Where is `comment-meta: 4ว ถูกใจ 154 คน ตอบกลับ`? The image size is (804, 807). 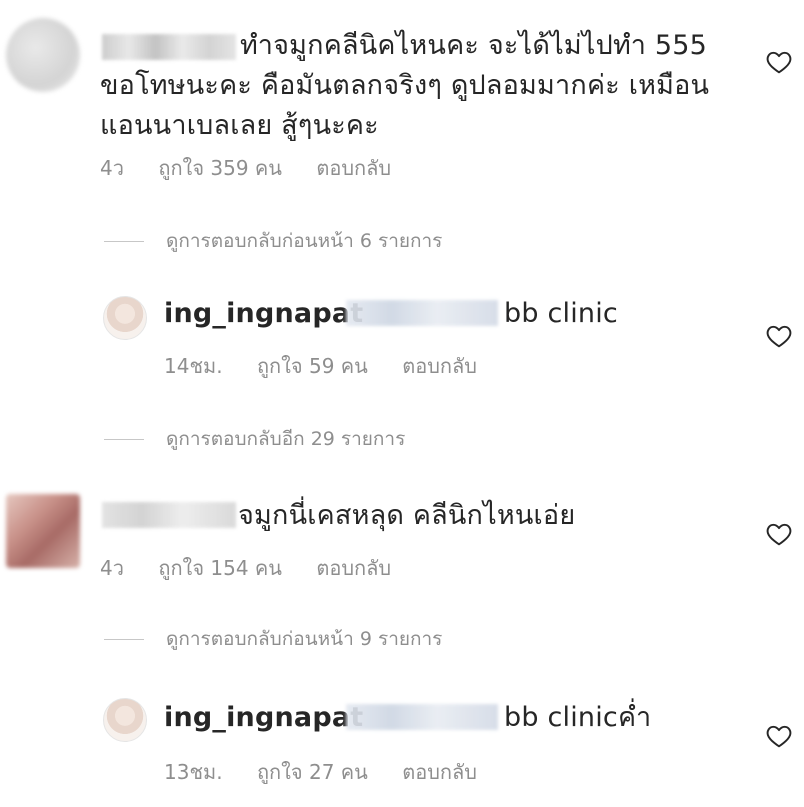
comment-meta: 4ว ถูกใจ 154 คน ตอบกลับ is located at coordinates (259, 568).